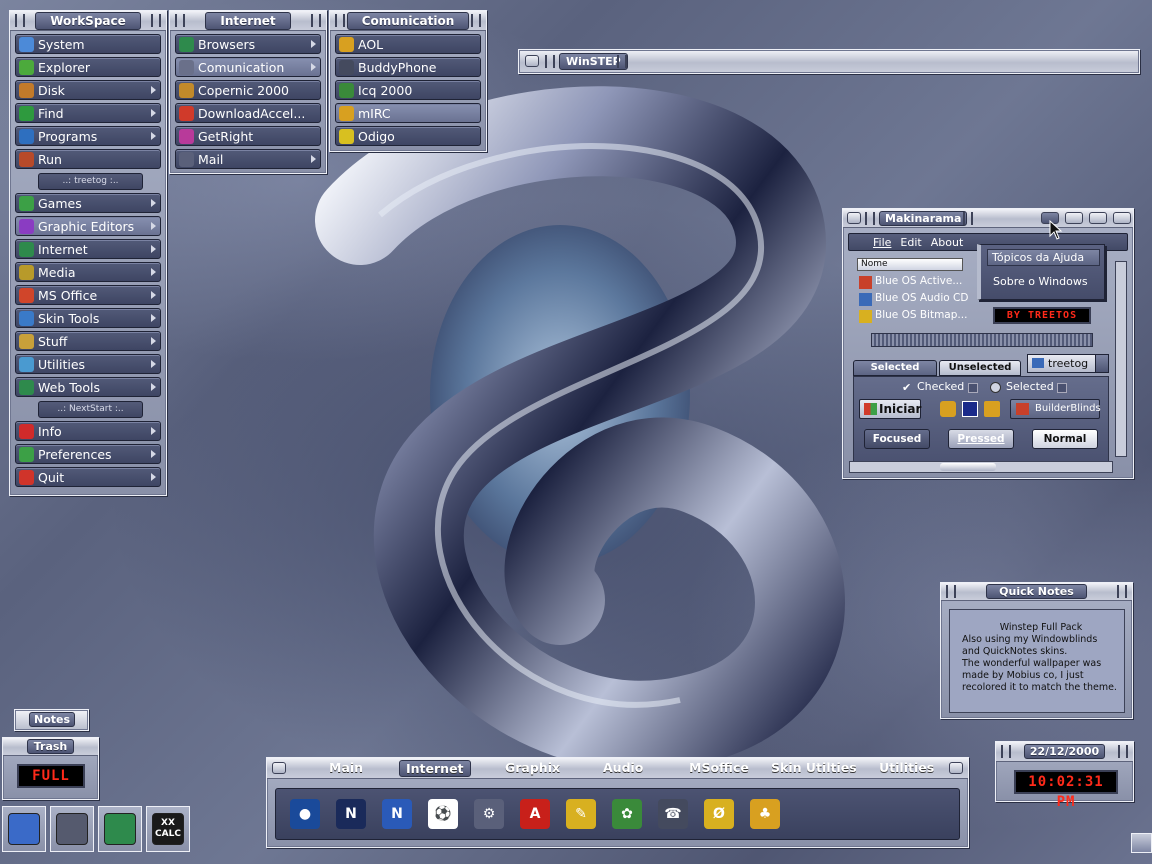 Image resolution: width=1152 pixels, height=864 pixels. I want to click on maximize-button, so click(1098, 218).